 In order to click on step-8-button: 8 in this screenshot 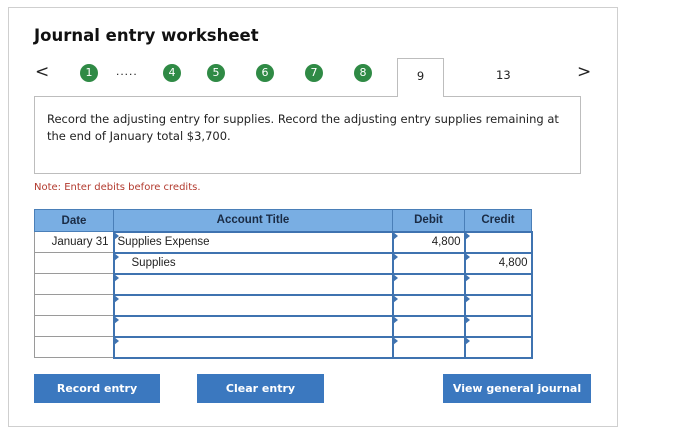, I will do `click(363, 73)`.